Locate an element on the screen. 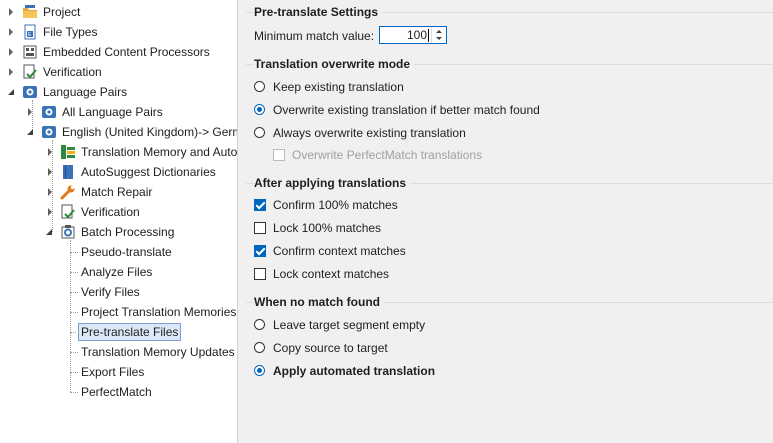  min-match-spinner: 100 is located at coordinates (413, 35).